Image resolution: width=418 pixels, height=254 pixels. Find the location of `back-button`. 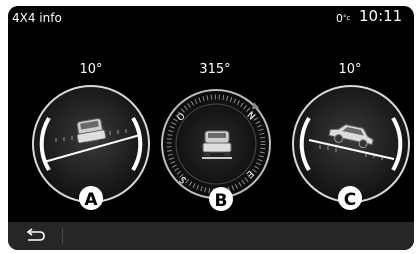

back-button is located at coordinates (35, 236).